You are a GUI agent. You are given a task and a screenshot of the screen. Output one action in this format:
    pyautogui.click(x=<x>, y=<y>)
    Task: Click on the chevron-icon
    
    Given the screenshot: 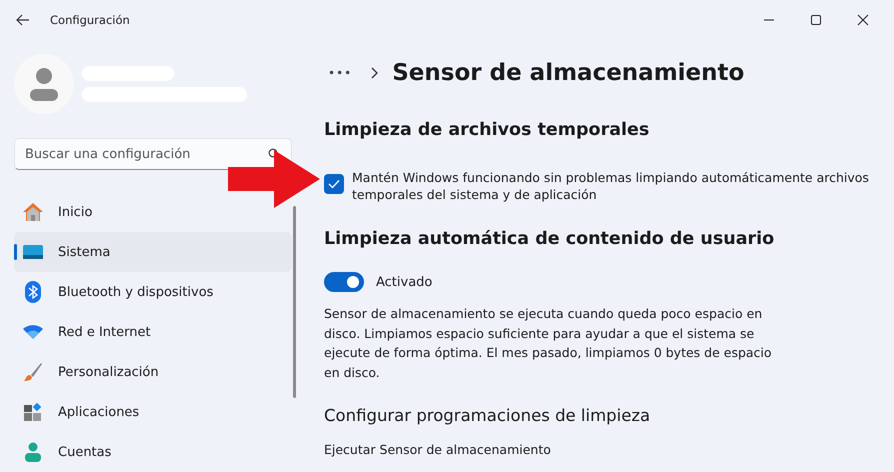 What is the action you would take?
    pyautogui.click(x=374, y=73)
    